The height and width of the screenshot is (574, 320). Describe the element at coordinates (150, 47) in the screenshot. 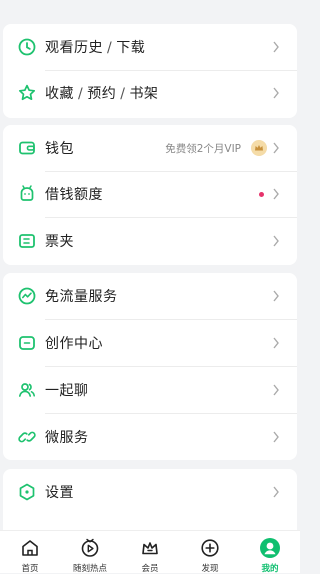

I see `history-download-row: 观看历史 / 下载` at that location.